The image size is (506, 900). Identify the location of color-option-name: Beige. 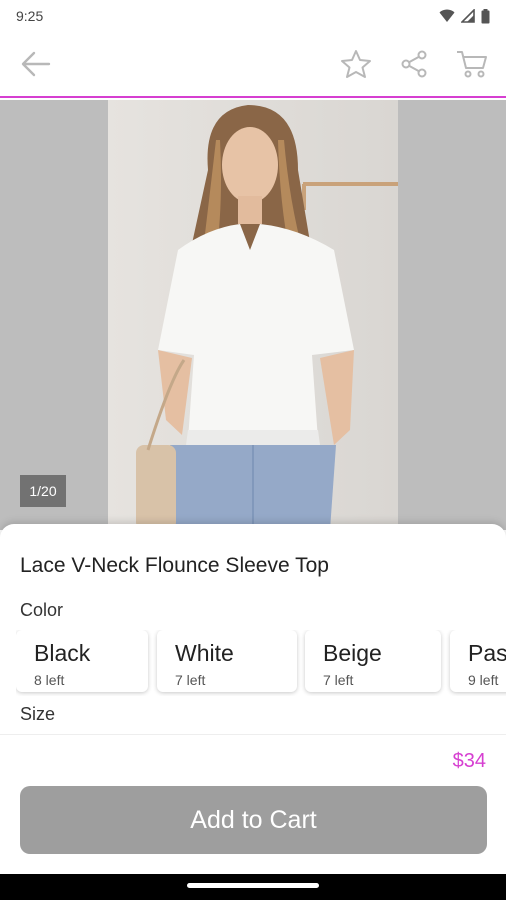
(352, 653).